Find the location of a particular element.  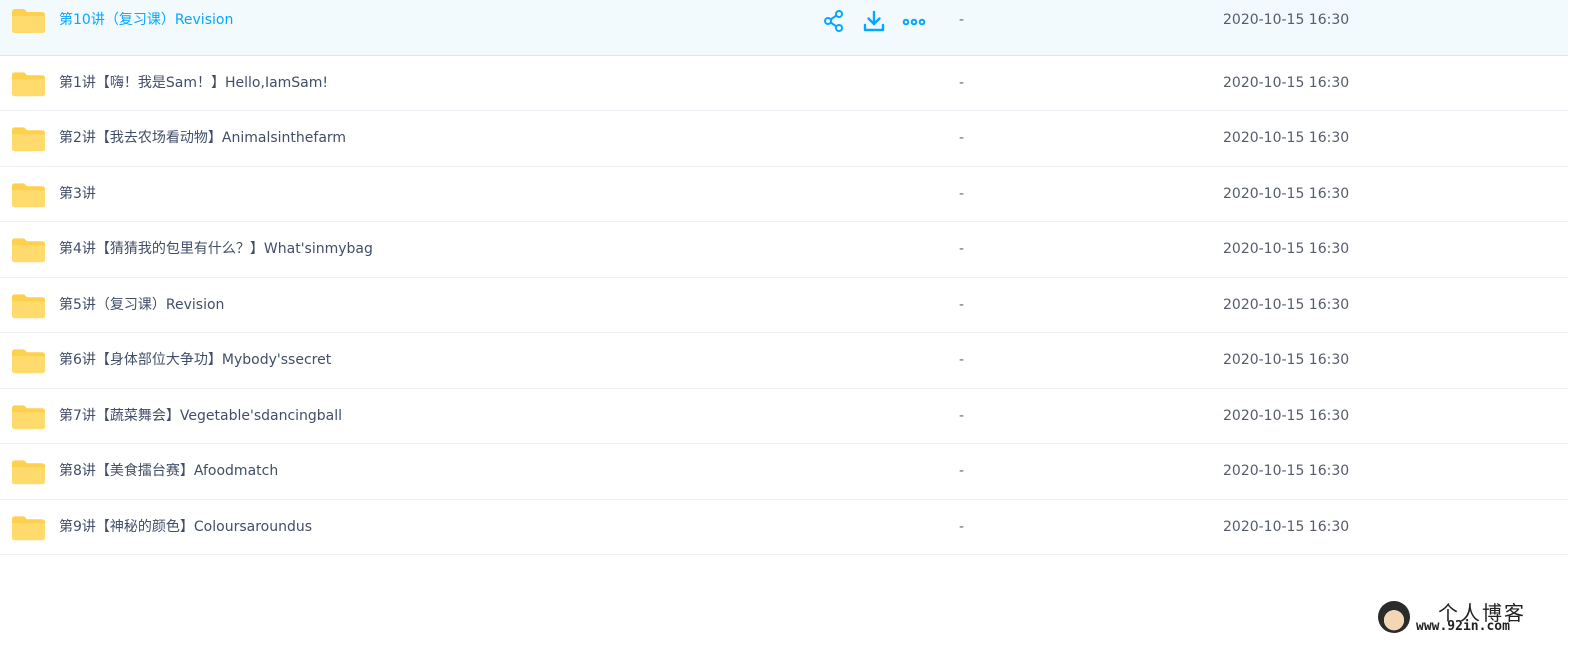

avatar is located at coordinates (1394, 617).